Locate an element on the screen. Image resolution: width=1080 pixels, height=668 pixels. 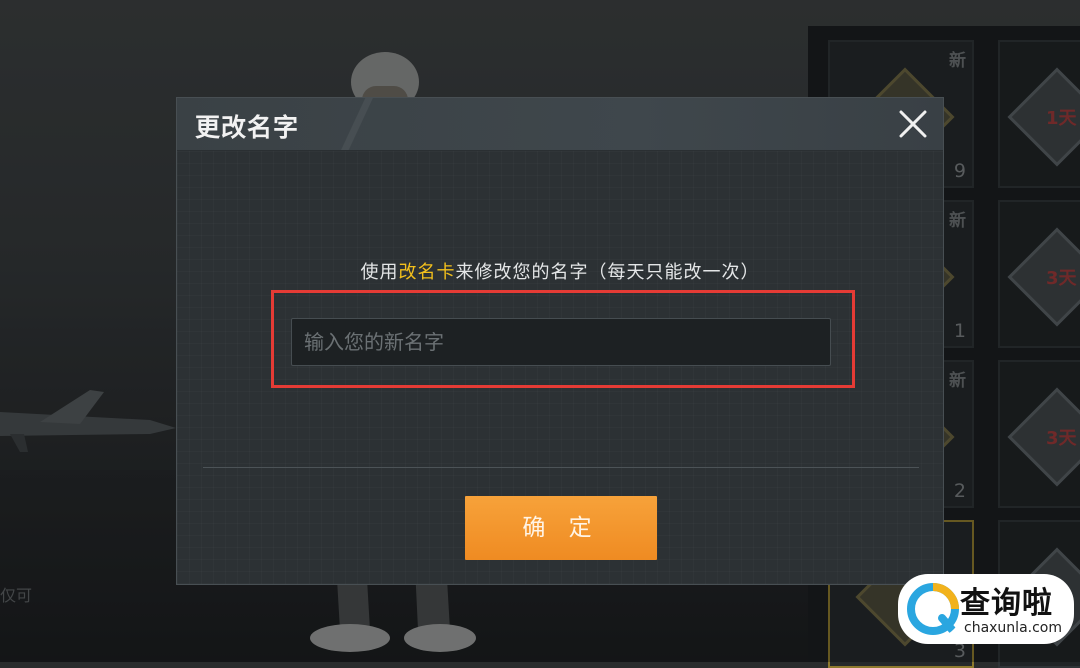
annotation-highlight-box is located at coordinates (563, 339).